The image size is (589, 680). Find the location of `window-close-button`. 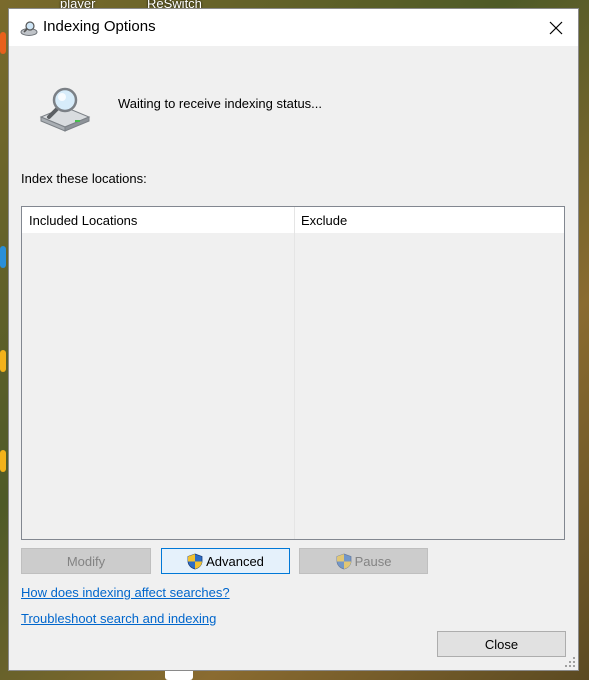

window-close-button is located at coordinates (556, 27).